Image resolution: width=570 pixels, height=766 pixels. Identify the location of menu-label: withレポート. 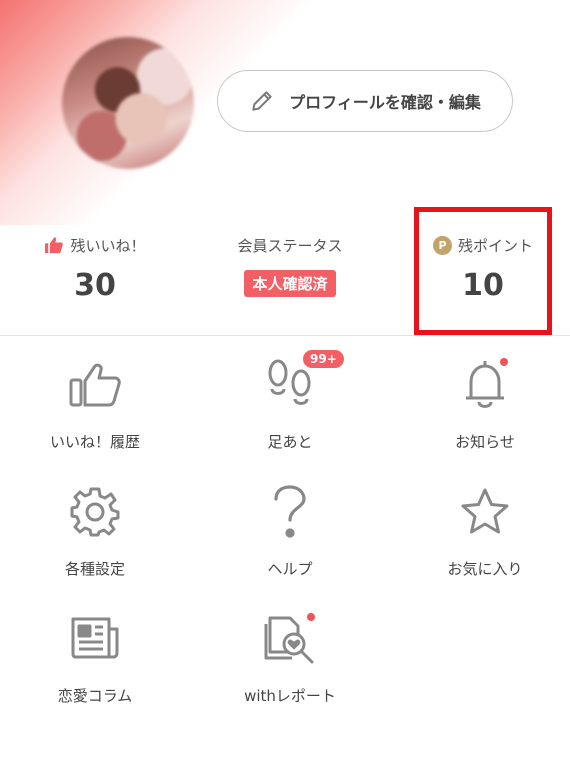
(290, 696).